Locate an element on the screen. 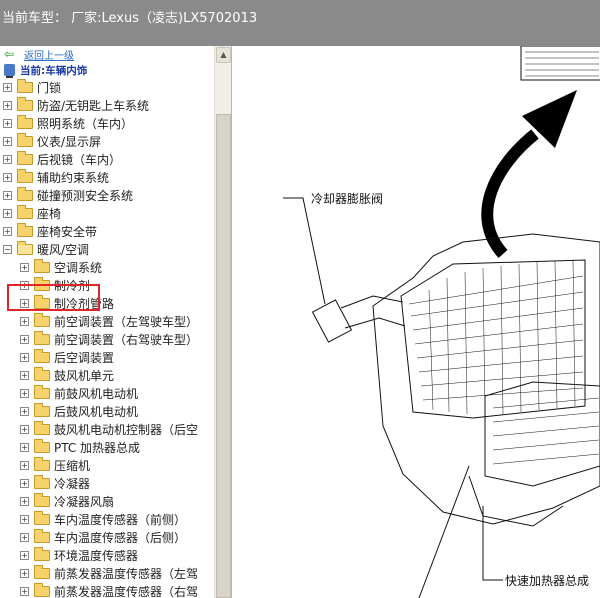 This screenshot has height=598, width=600. tree-subitem: + 前蒸发器温度传感器（左驾 is located at coordinates (107, 573).